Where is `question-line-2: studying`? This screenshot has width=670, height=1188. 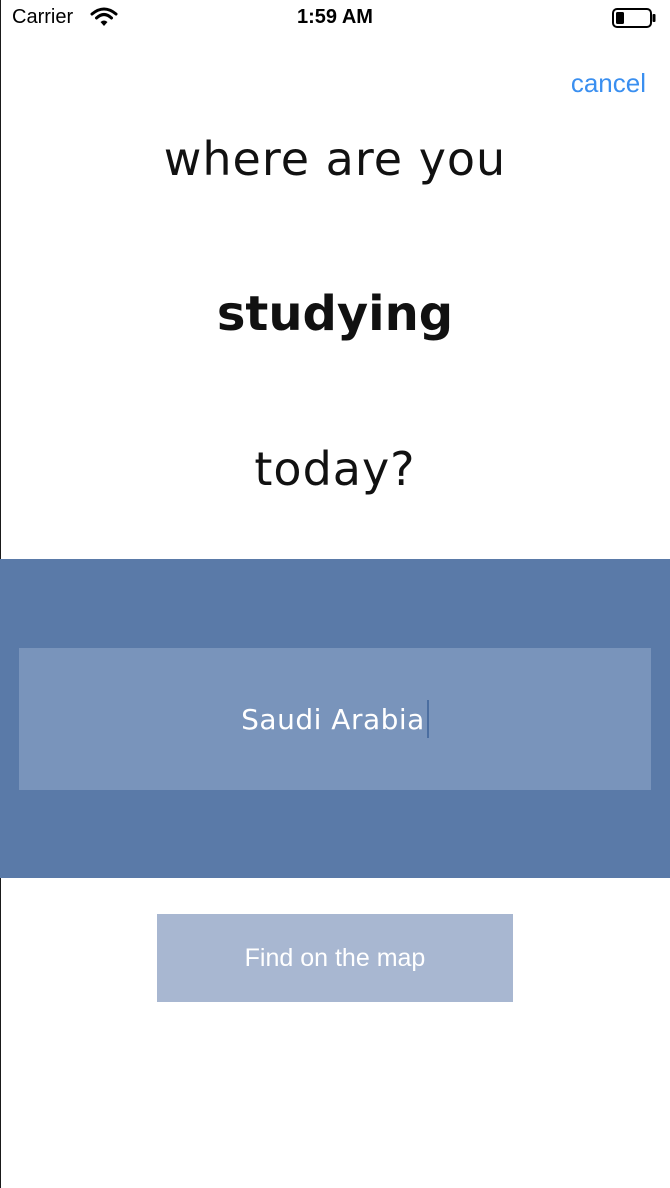
question-line-2: studying is located at coordinates (335, 314).